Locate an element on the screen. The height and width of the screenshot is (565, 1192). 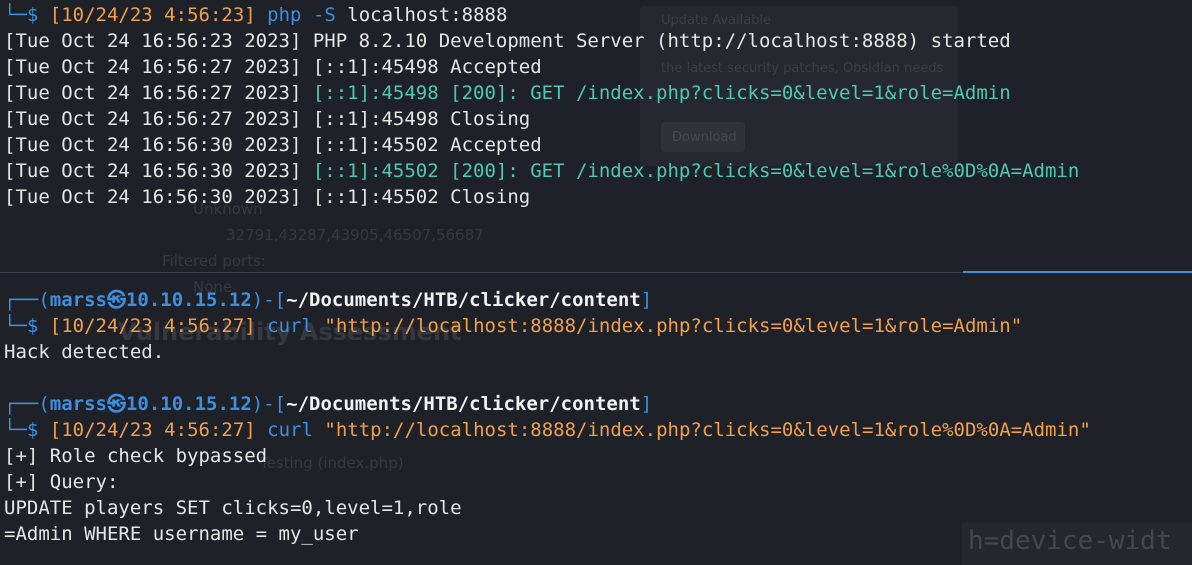
log-timestamp: [Tue Oct 24 16:56:23 2023] is located at coordinates (158, 41).